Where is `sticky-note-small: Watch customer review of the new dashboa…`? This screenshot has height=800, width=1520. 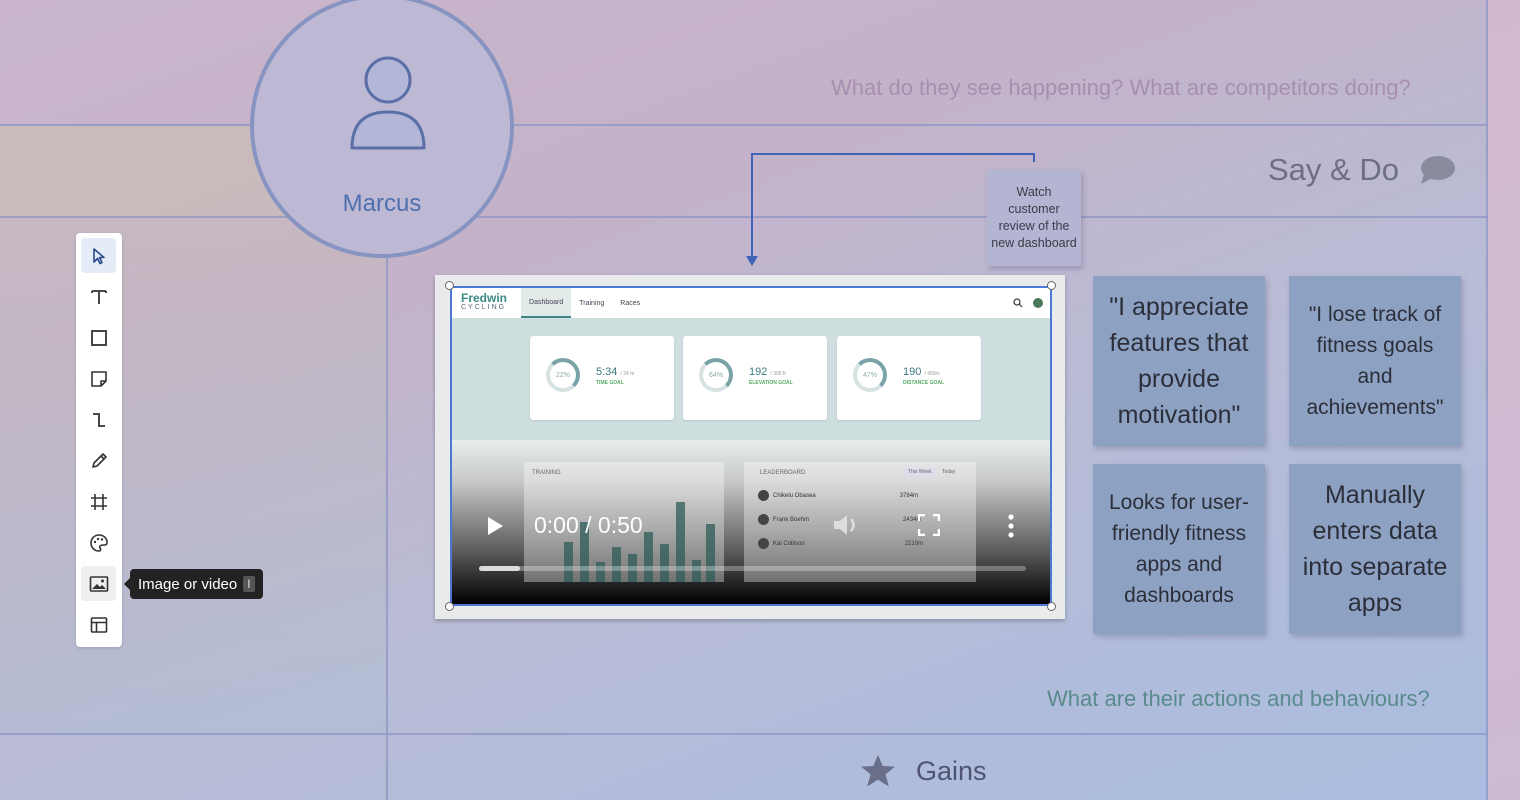 sticky-note-small: Watch customer review of the new dashboa… is located at coordinates (1034, 218).